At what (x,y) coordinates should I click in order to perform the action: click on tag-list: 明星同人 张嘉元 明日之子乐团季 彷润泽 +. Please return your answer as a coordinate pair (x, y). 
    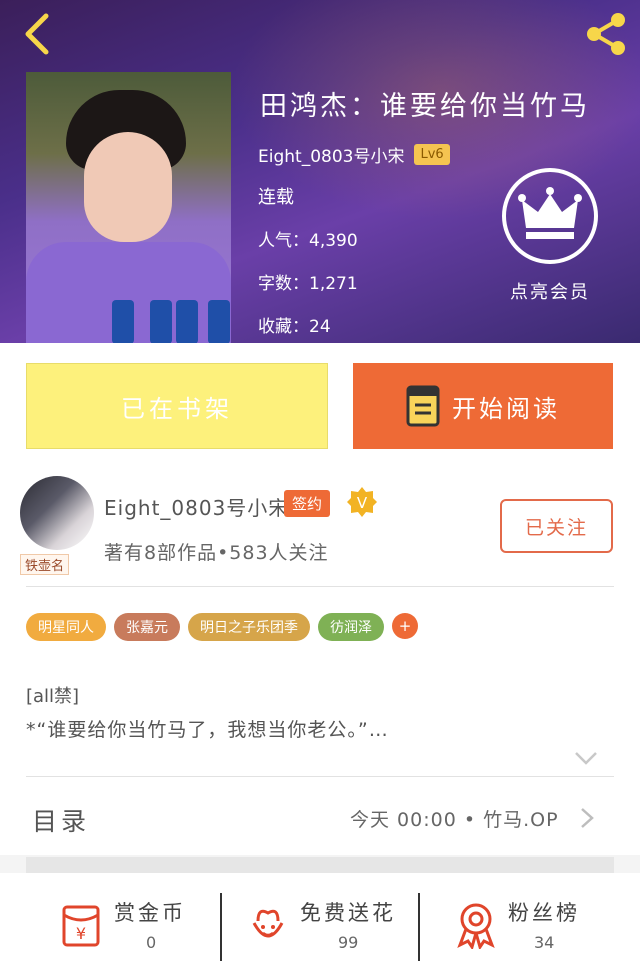
    Looking at the image, I should click on (222, 627).